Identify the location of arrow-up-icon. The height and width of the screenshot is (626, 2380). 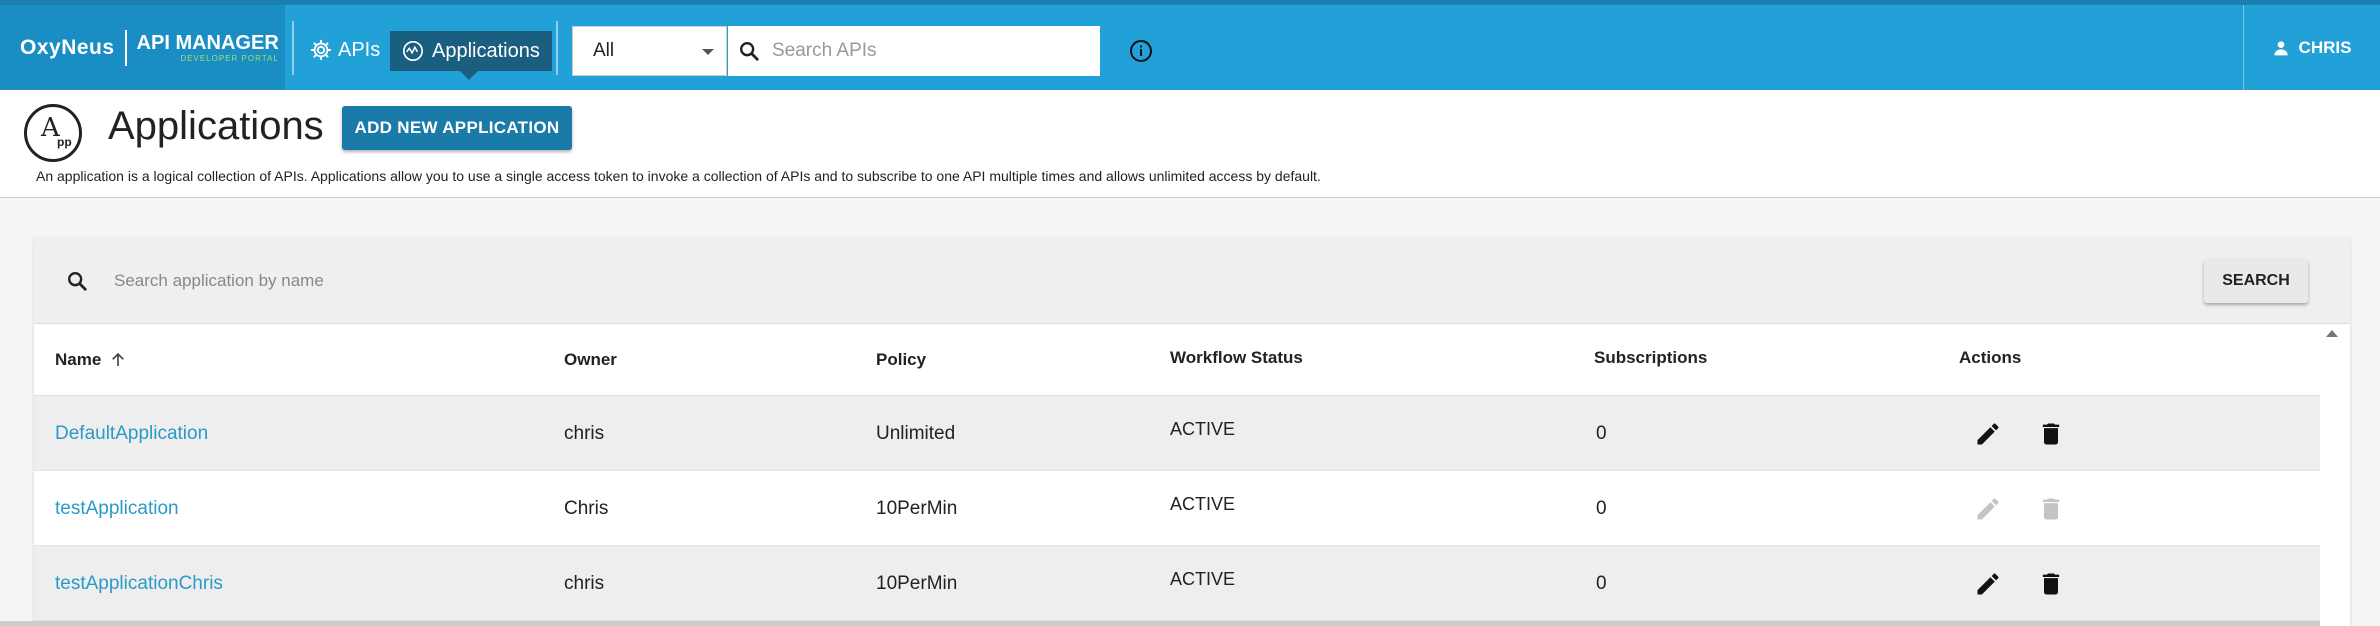
(118, 359).